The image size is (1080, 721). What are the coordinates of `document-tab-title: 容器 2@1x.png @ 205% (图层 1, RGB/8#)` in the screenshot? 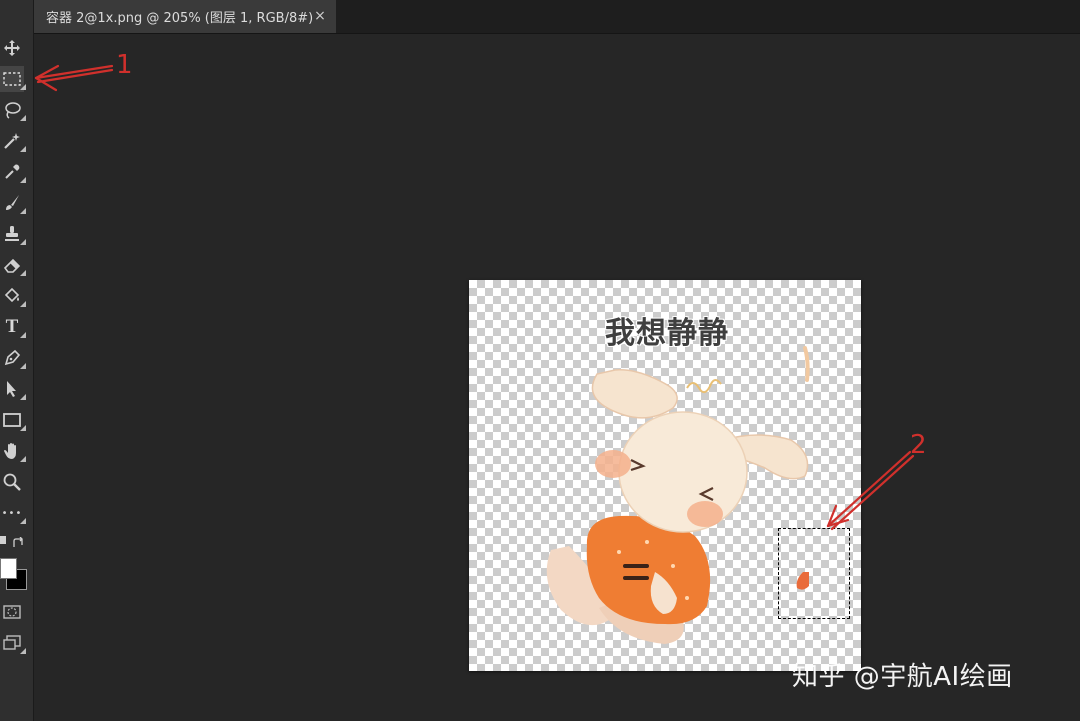 It's located at (180, 18).